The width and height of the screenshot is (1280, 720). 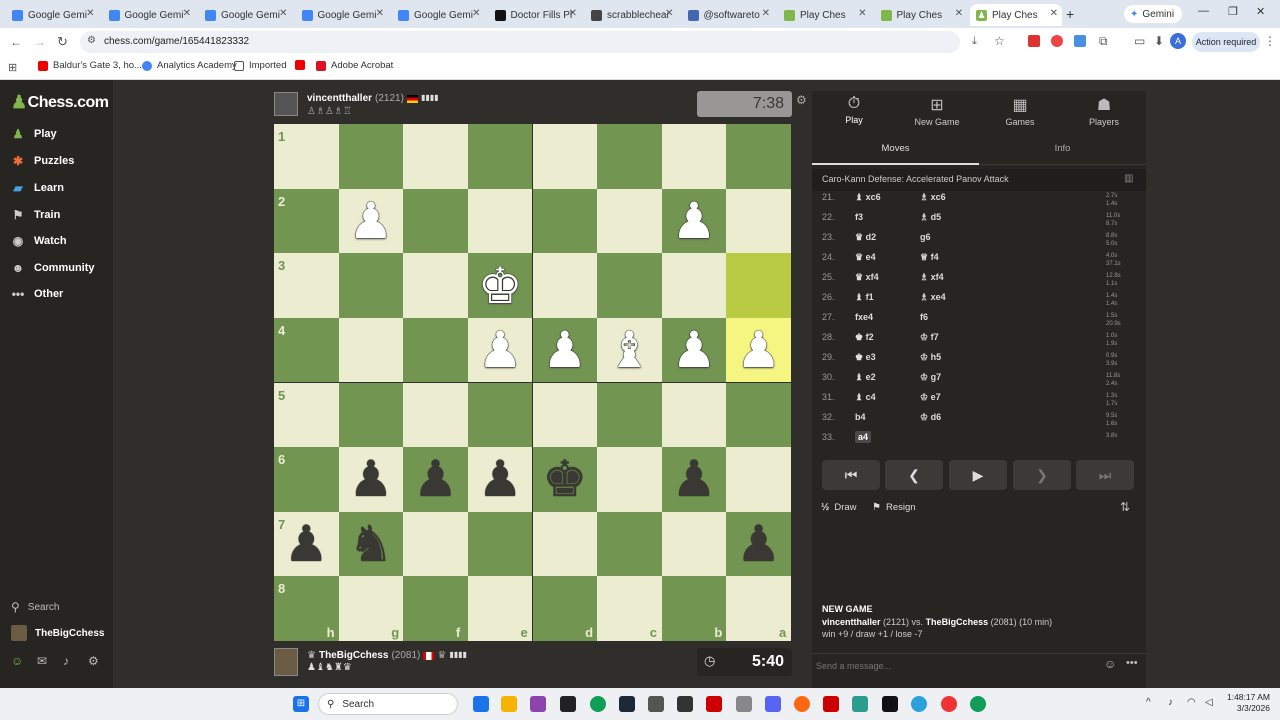 I want to click on tab-new-game: ⊞ New Game, so click(x=937, y=111).